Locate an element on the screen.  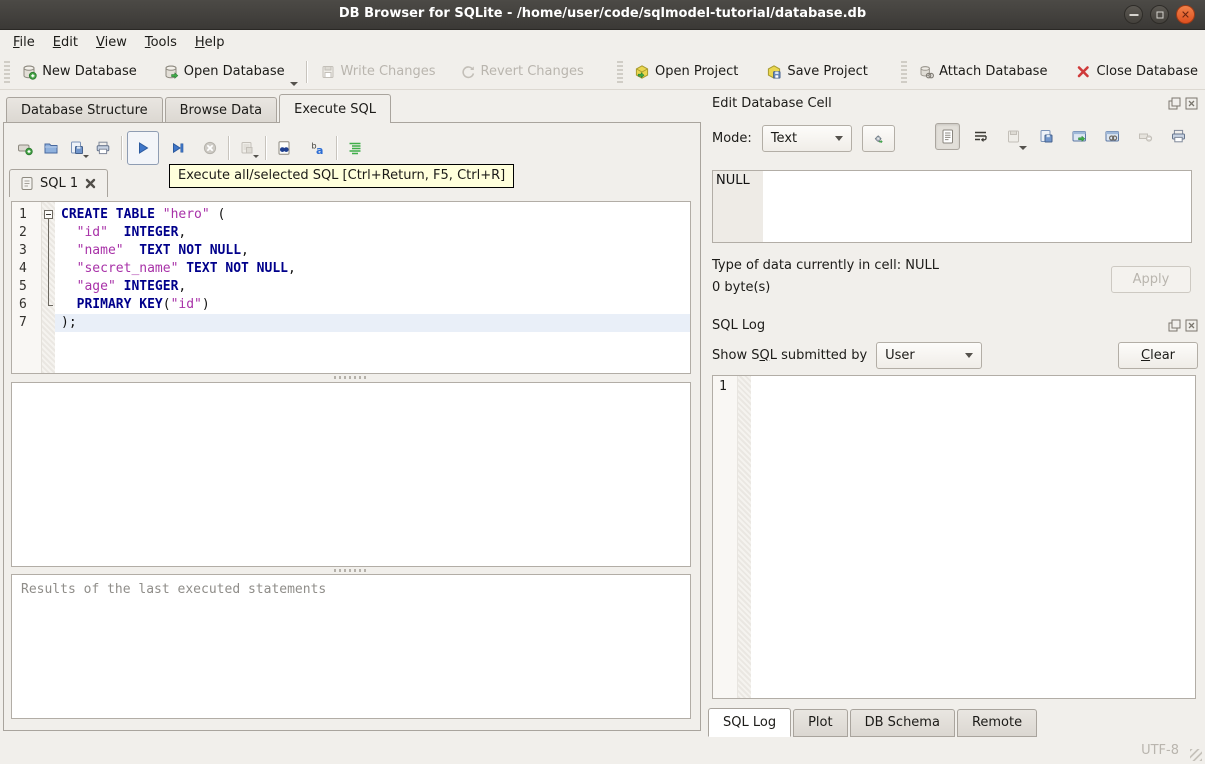
editor-splitter is located at coordinates (351, 377).